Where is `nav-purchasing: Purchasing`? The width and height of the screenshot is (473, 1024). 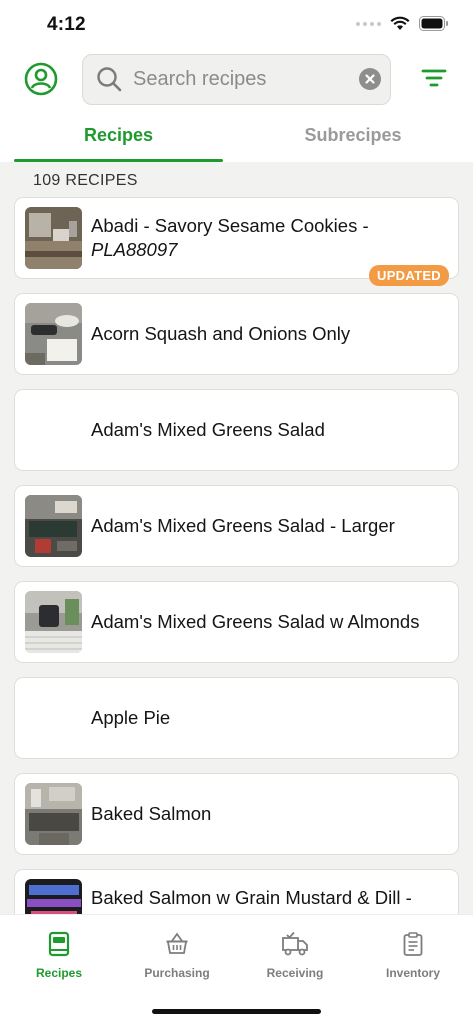
nav-purchasing: Purchasing is located at coordinates (177, 955).